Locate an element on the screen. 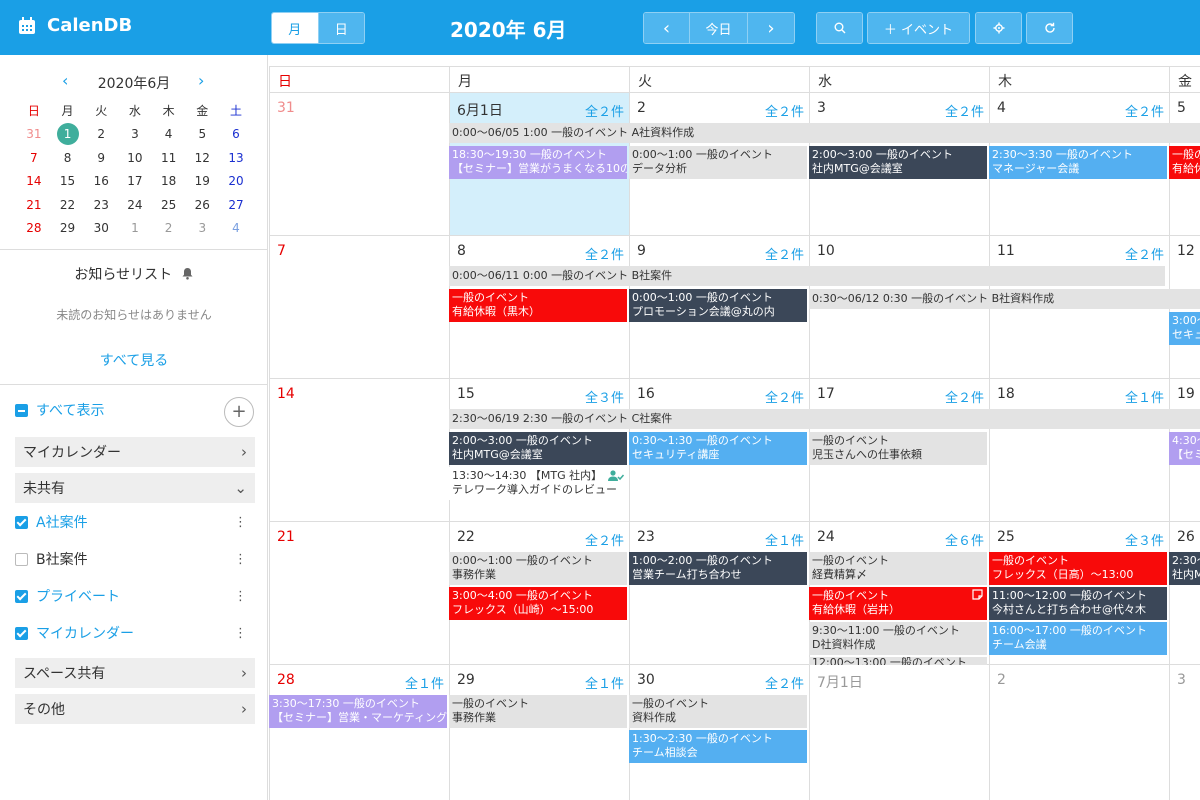 Image resolution: width=1200 pixels, height=800 pixels. event: 一般のイベント 有給休暇（黒木） is located at coordinates (538, 305).